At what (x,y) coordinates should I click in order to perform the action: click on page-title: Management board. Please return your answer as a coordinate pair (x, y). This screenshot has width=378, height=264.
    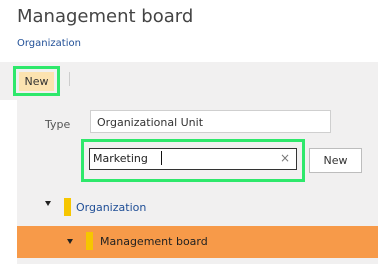
    Looking at the image, I should click on (105, 16).